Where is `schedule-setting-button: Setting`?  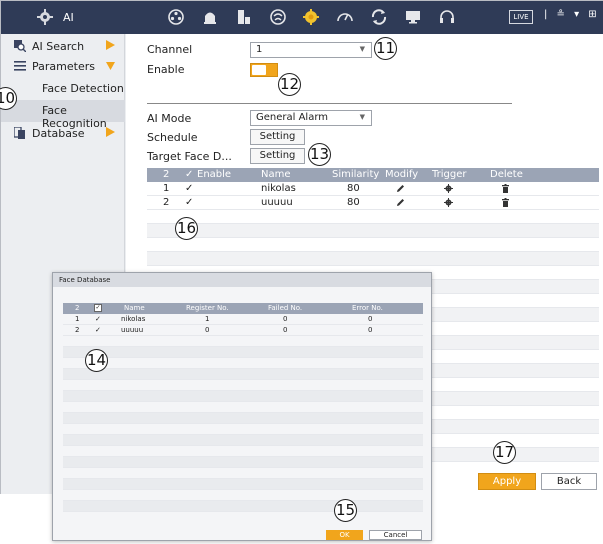 schedule-setting-button: Setting is located at coordinates (277, 137).